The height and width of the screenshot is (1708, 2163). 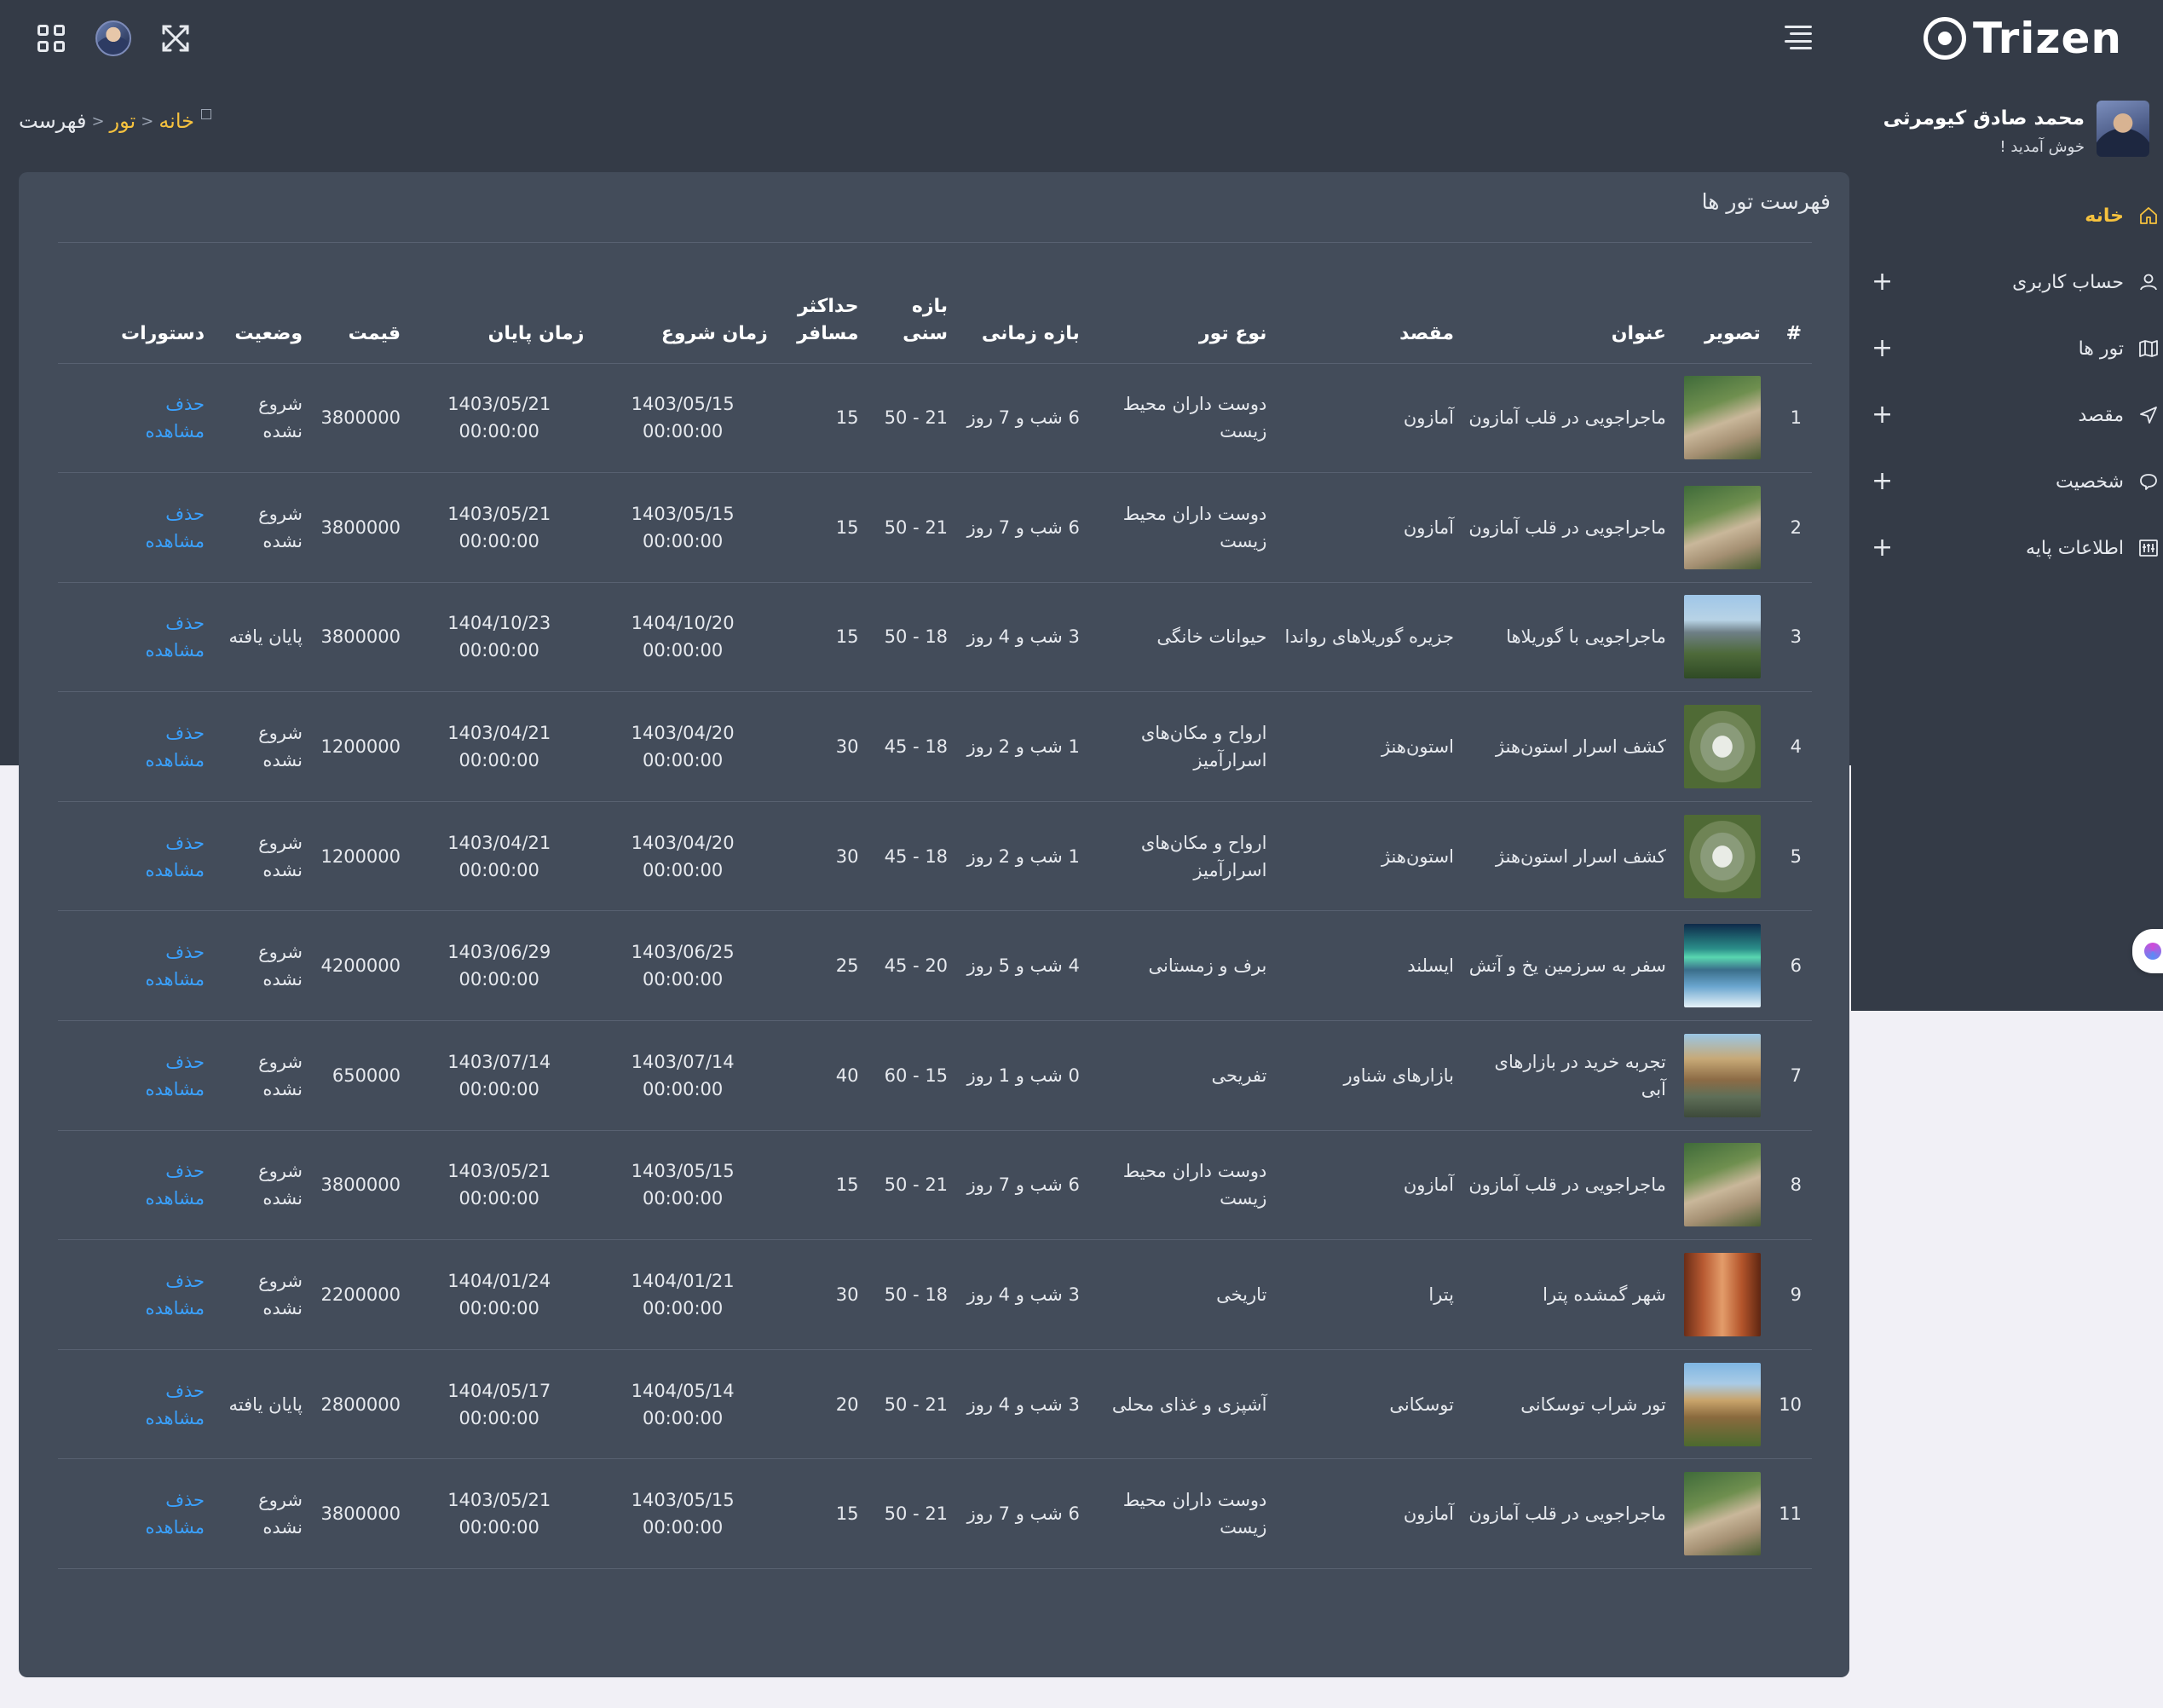 What do you see at coordinates (2007, 282) in the screenshot?
I see `sidebar-item-account: حساب کاربری +` at bounding box center [2007, 282].